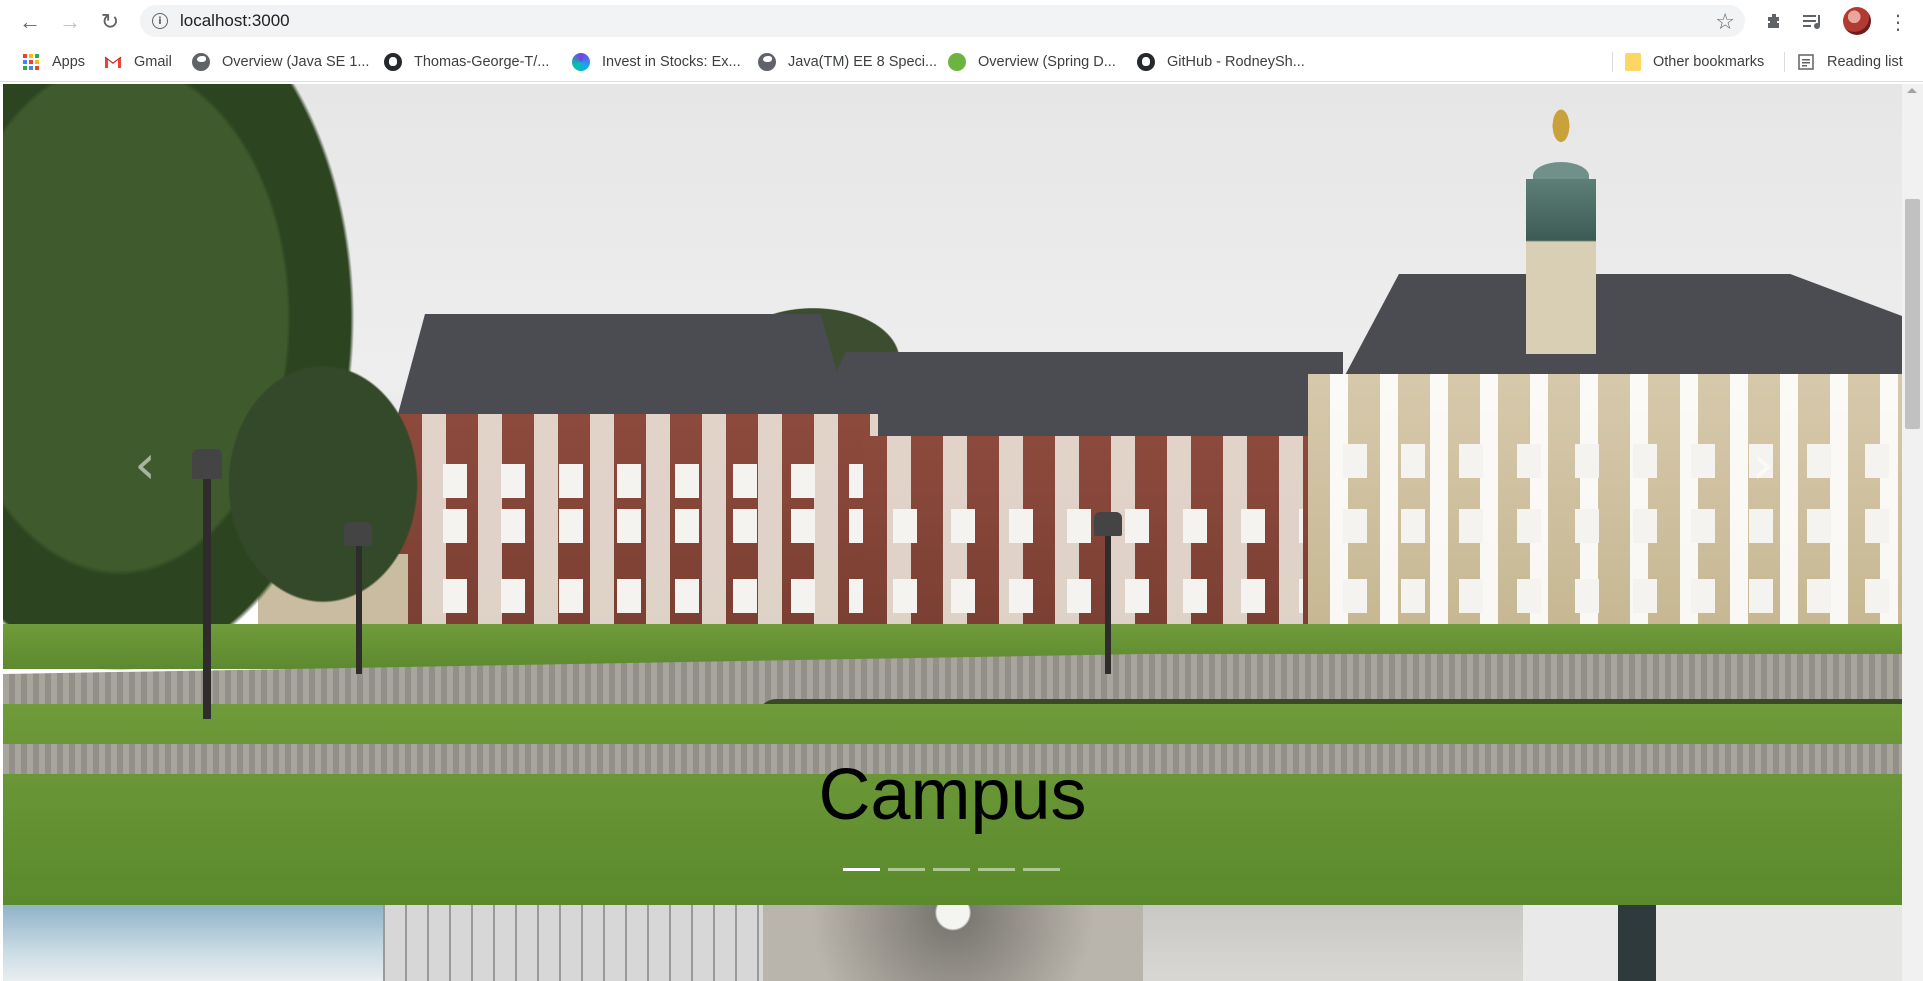 This screenshot has width=1923, height=981. I want to click on spring-icon, so click(957, 62).